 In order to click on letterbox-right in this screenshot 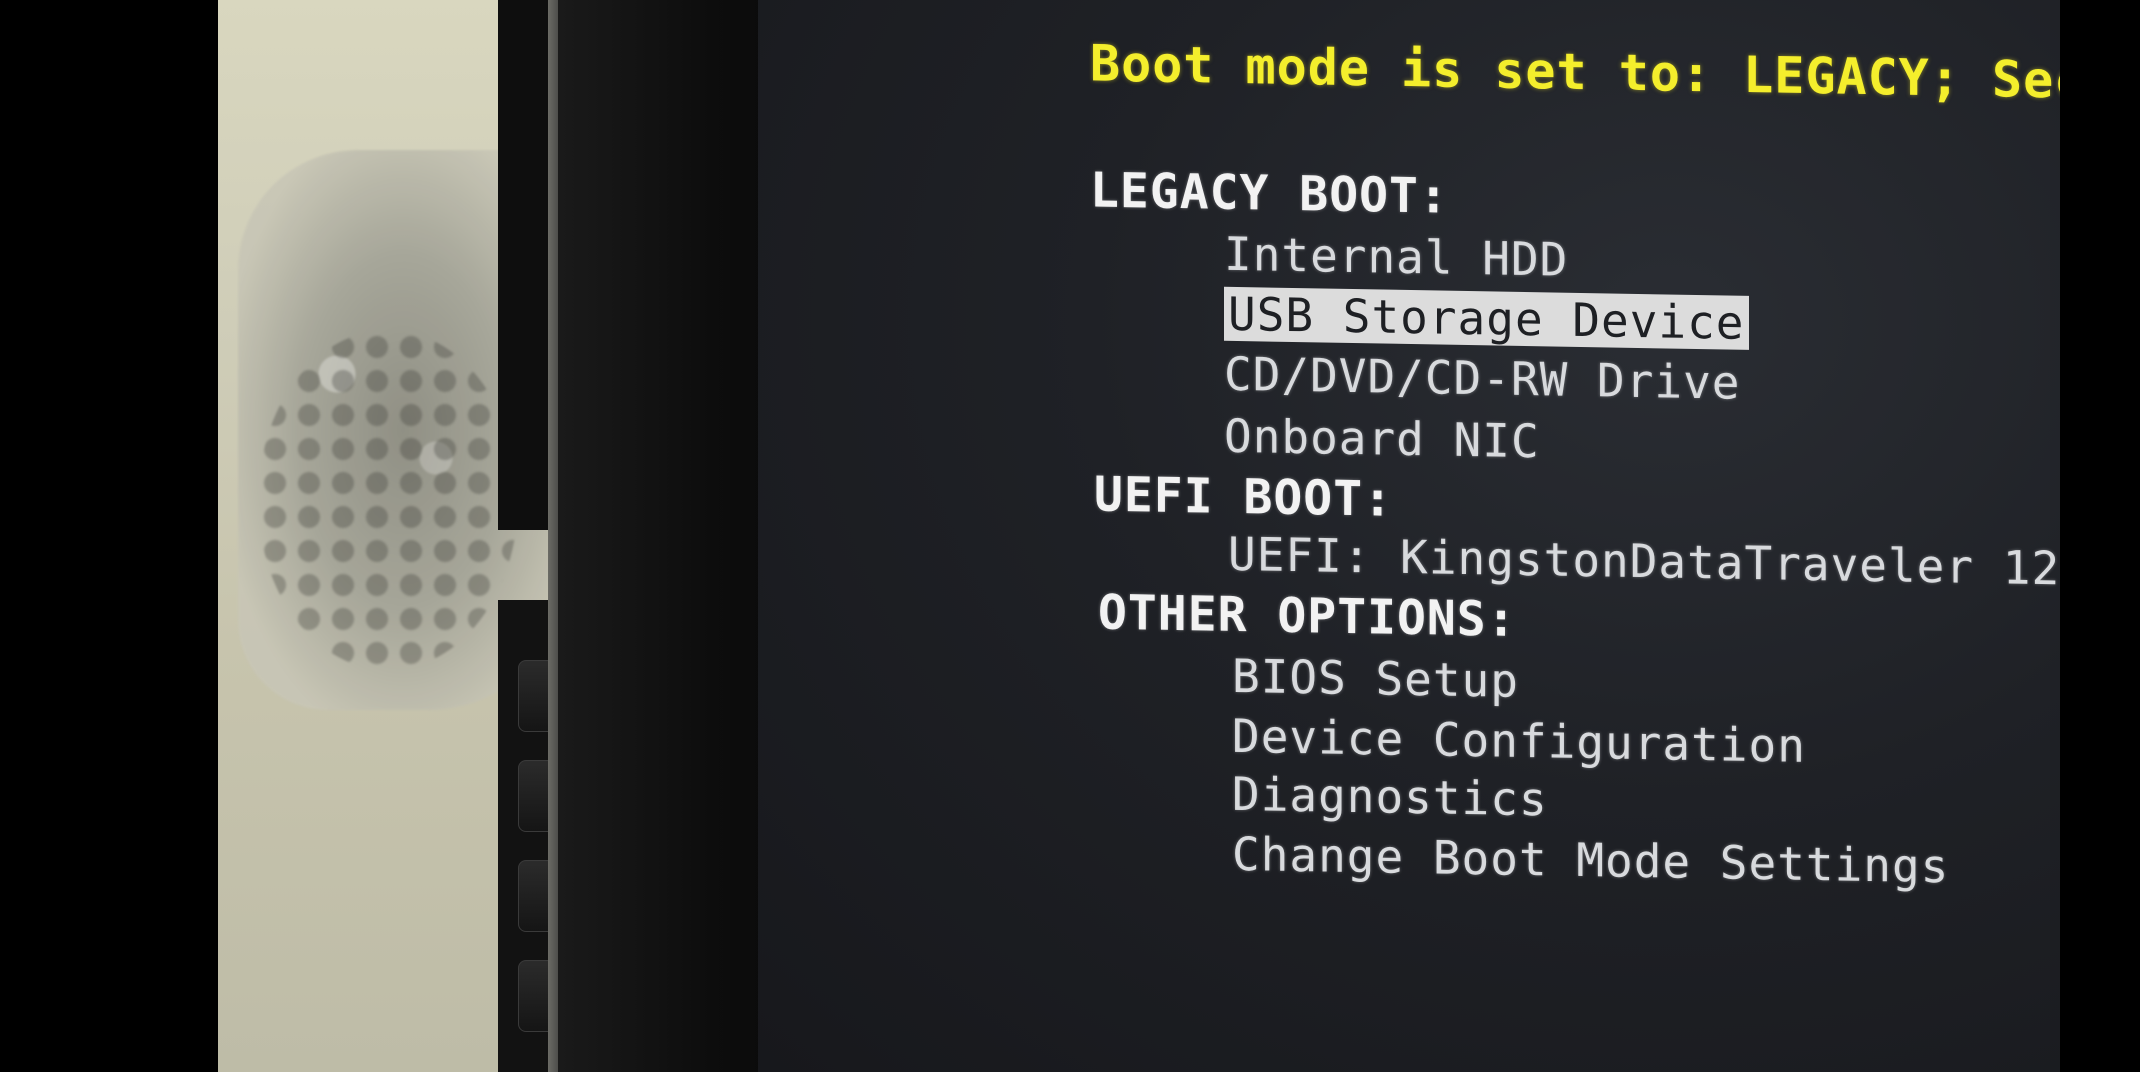, I will do `click(2100, 536)`.